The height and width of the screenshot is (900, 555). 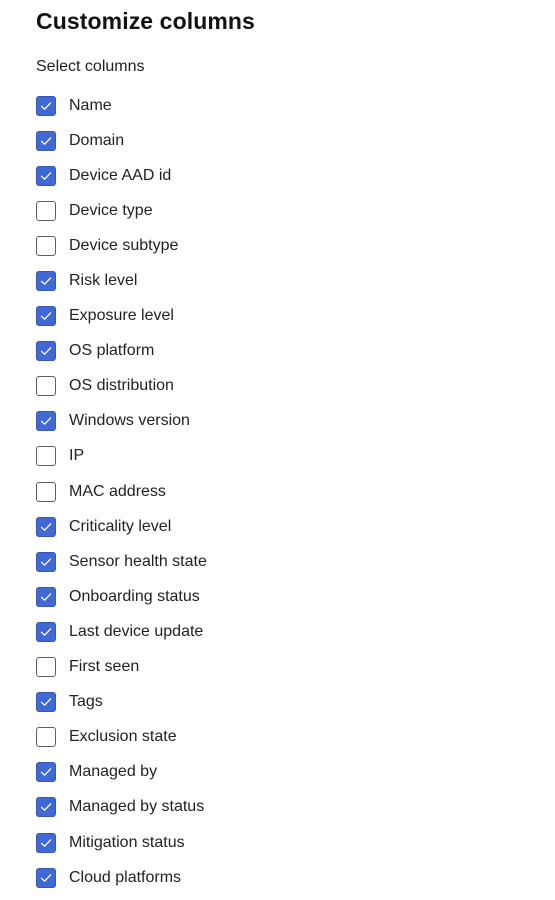 What do you see at coordinates (112, 351) in the screenshot?
I see `column-option-label: OS platform` at bounding box center [112, 351].